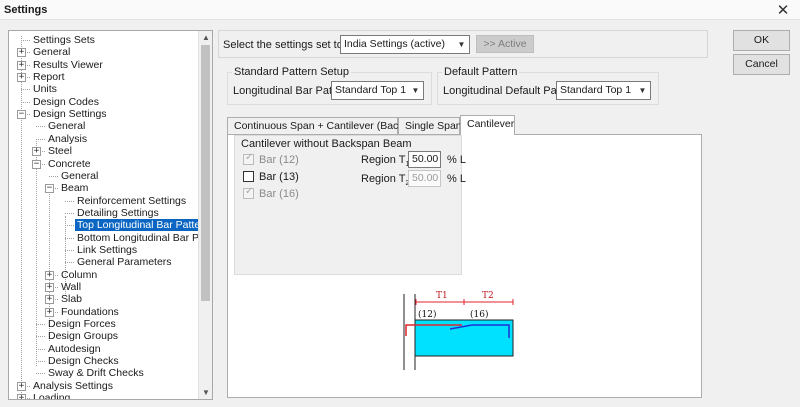 This screenshot has width=800, height=407. I want to click on title-bar: Settings ✕, so click(400, 10).